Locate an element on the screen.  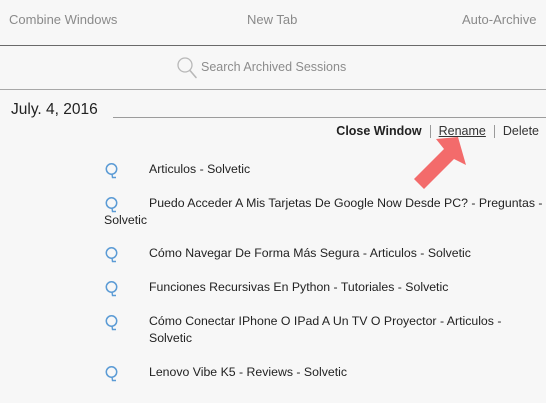
search-icon is located at coordinates (187, 68).